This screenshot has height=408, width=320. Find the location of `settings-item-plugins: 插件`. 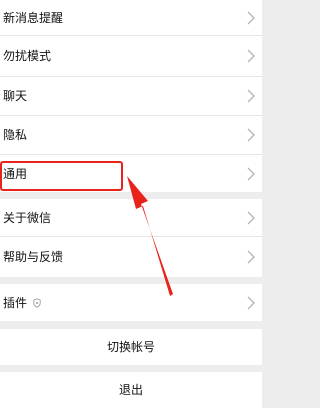

settings-item-plugins: 插件 is located at coordinates (131, 302).